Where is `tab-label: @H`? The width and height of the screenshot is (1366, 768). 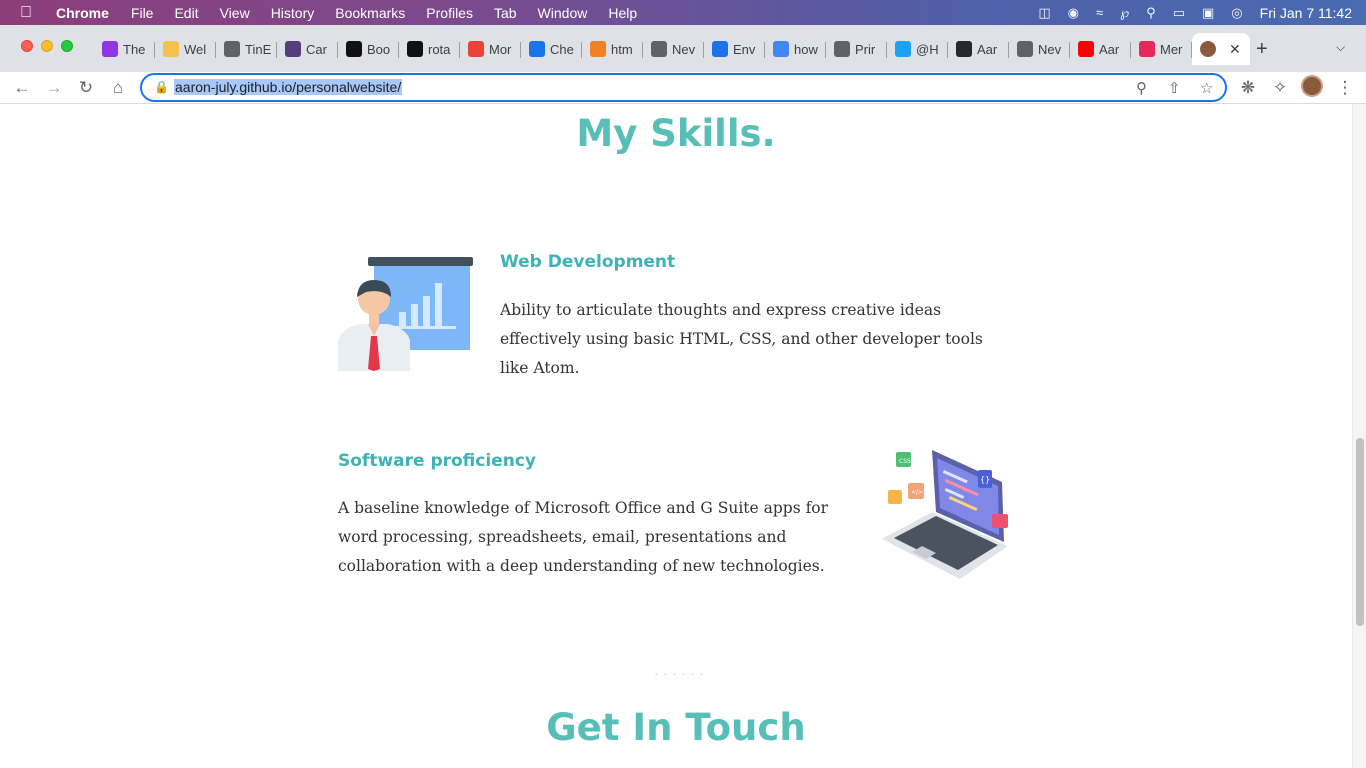 tab-label: @H is located at coordinates (927, 49).